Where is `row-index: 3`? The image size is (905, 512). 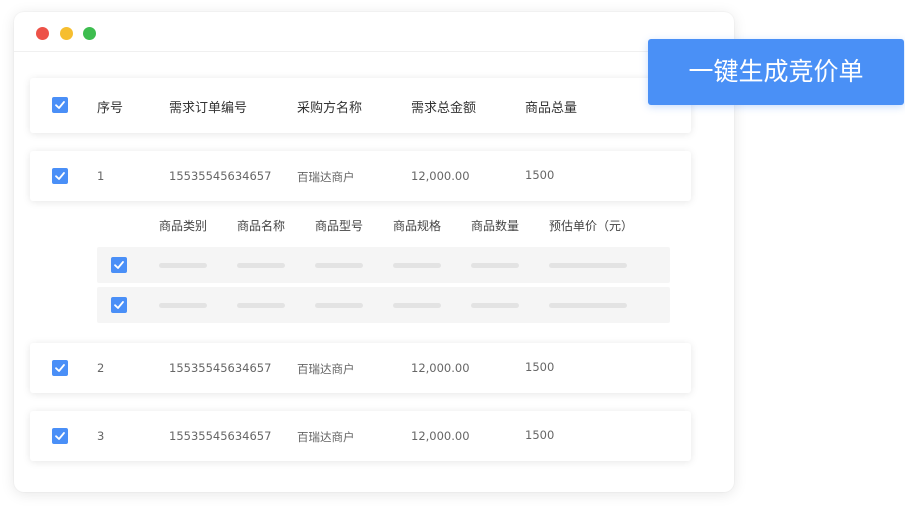 row-index: 3 is located at coordinates (101, 436).